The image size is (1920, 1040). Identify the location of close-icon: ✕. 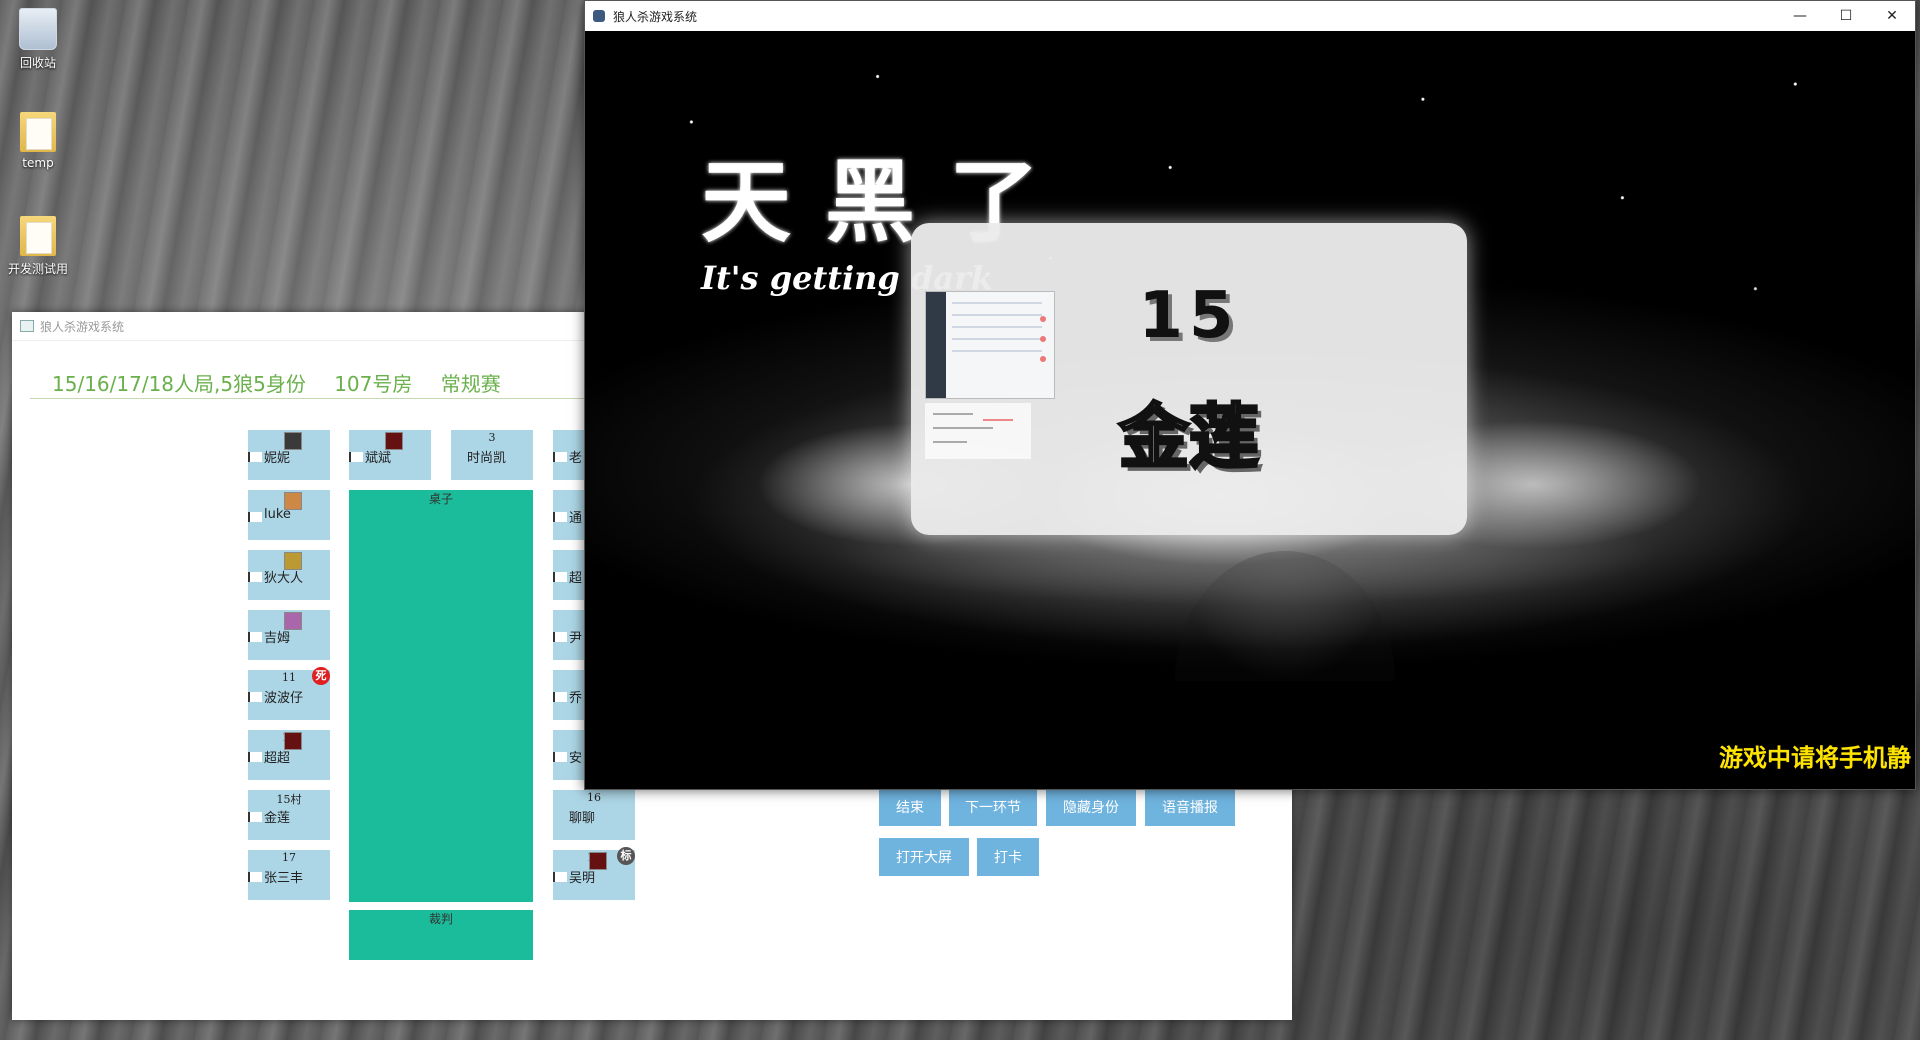
(1892, 16).